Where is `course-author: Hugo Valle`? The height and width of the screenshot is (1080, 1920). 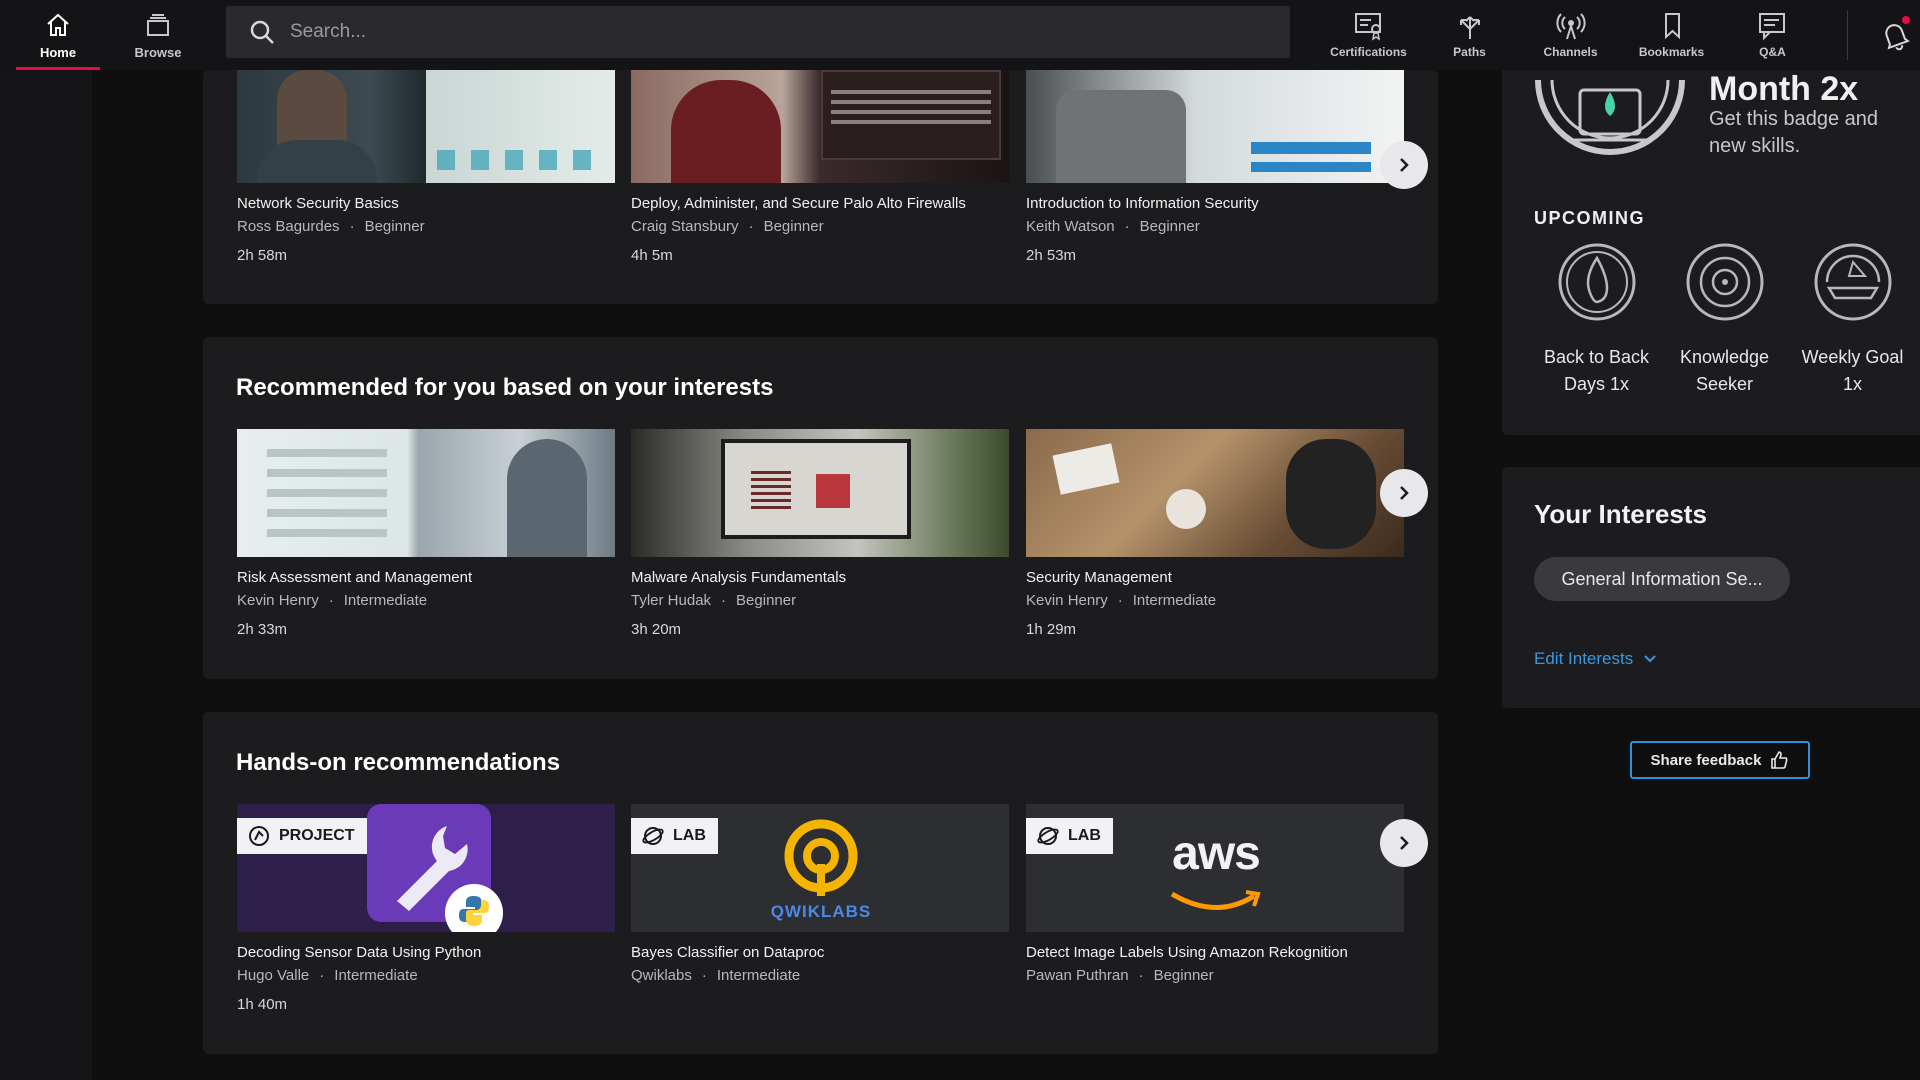 course-author: Hugo Valle is located at coordinates (273, 975).